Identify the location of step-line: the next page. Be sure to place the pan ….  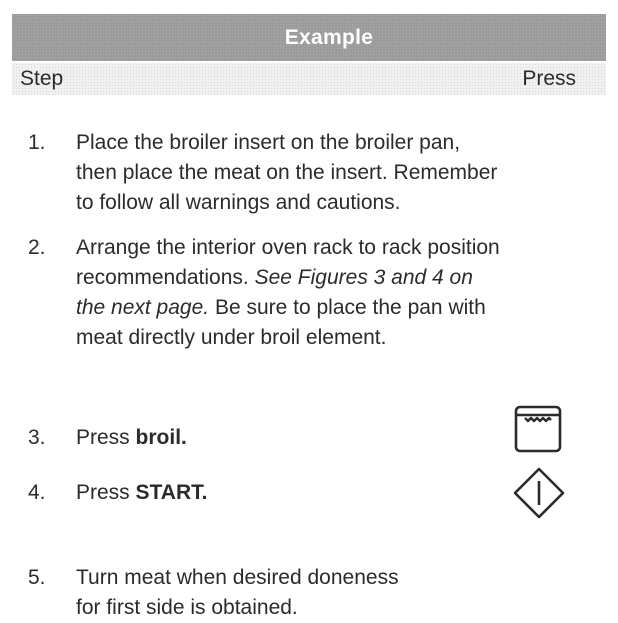
(346, 308).